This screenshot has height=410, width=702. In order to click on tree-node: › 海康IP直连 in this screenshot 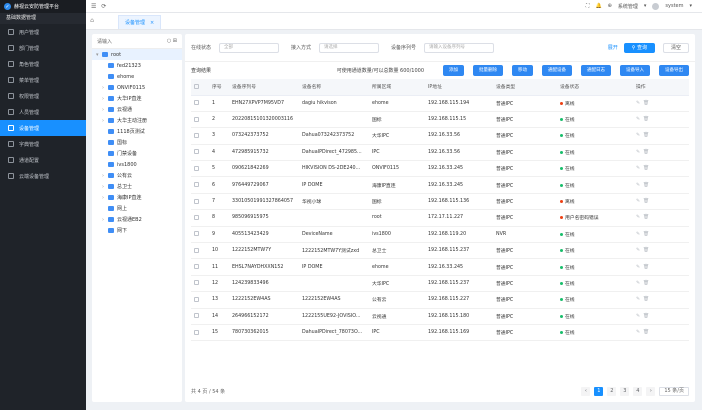, I will do `click(137, 197)`.